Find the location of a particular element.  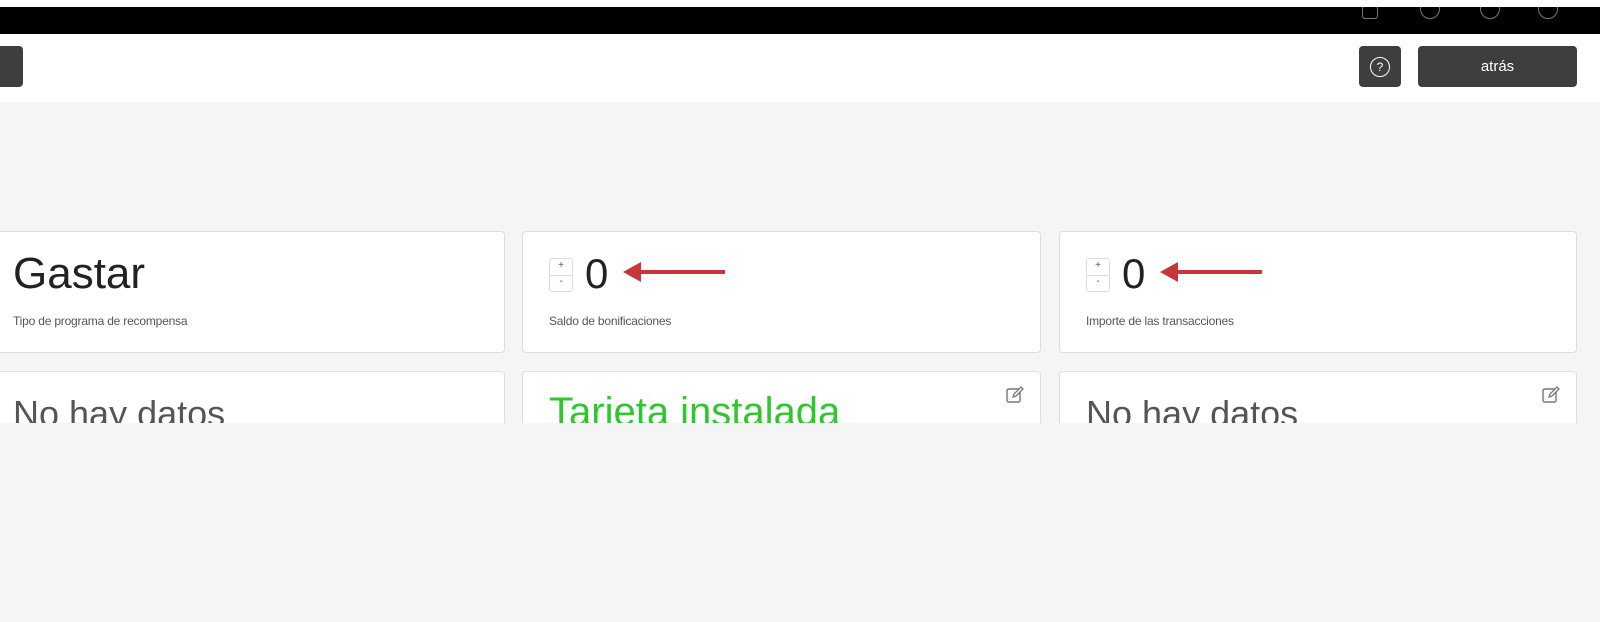

card-value: Gastar is located at coordinates (79, 273).